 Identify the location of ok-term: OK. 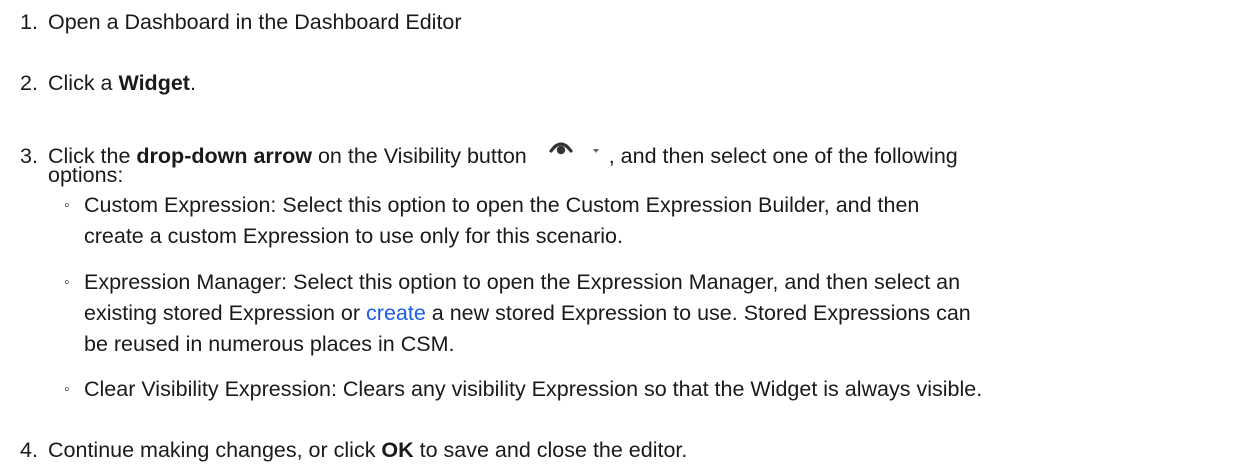
(397, 450).